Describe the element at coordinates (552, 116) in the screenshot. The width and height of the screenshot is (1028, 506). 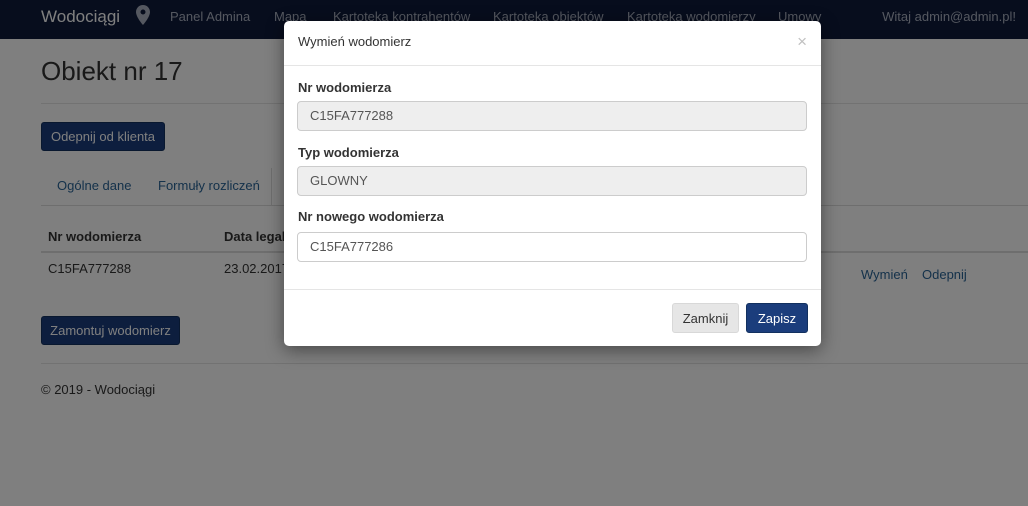
I see `meter-number-field: C15FA777288` at that location.